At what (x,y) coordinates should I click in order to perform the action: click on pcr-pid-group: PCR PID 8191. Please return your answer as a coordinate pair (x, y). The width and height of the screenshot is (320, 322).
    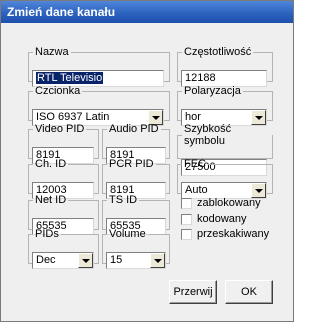
    Looking at the image, I should click on (136, 178).